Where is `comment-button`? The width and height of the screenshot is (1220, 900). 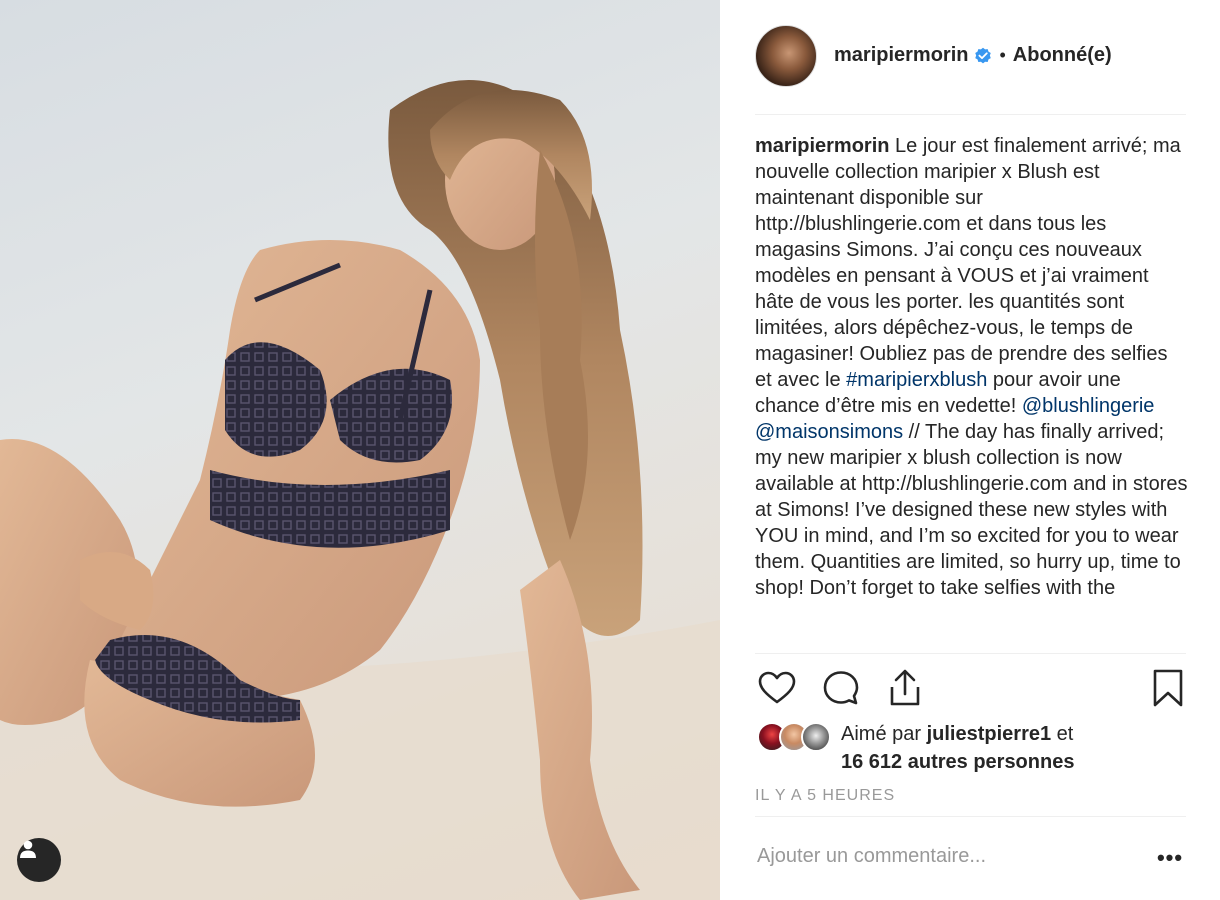
comment-button is located at coordinates (841, 688).